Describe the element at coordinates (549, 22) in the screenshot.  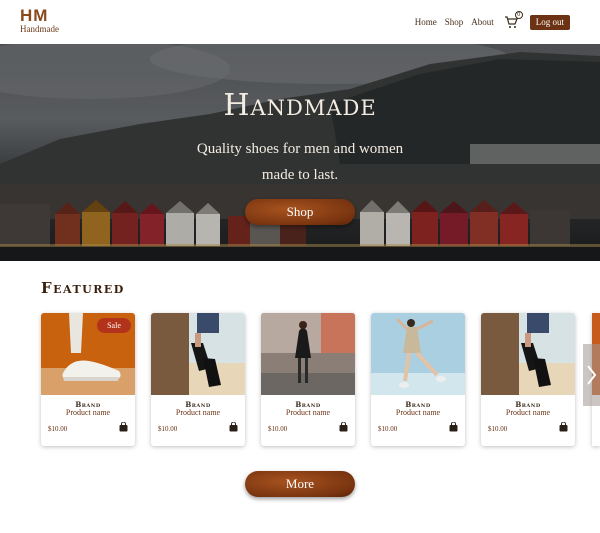
I see `logout-button: Log out` at that location.